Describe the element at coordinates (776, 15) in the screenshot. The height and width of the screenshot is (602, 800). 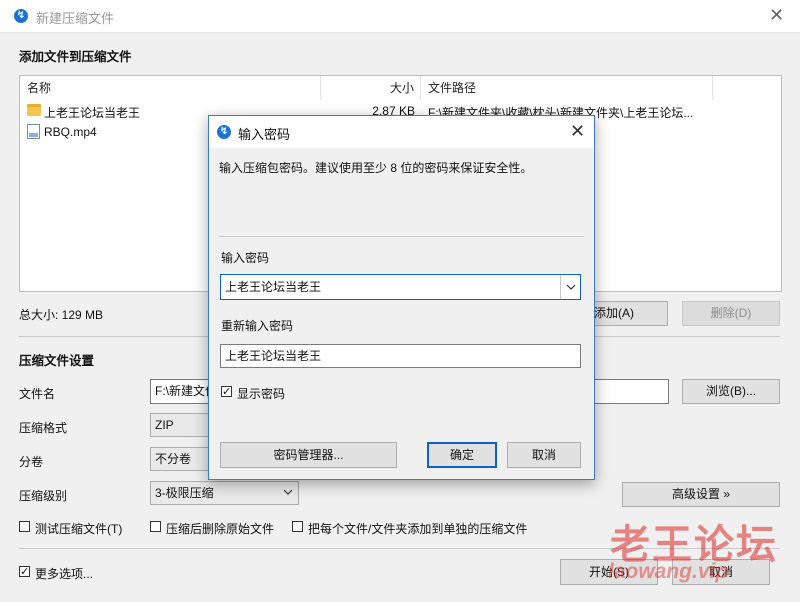
I see `main-close-icon: ✕` at that location.